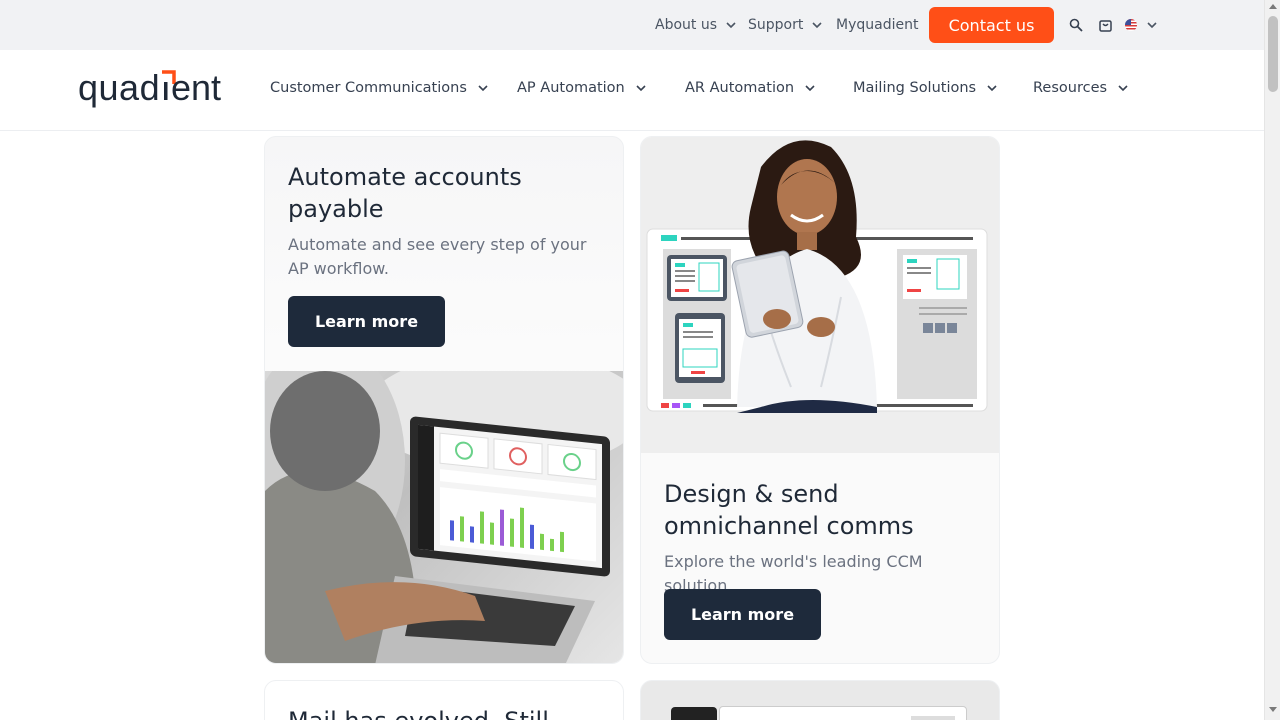 This screenshot has height=720, width=1280. What do you see at coordinates (119, 87) in the screenshot?
I see `svg-text: quad` at bounding box center [119, 87].